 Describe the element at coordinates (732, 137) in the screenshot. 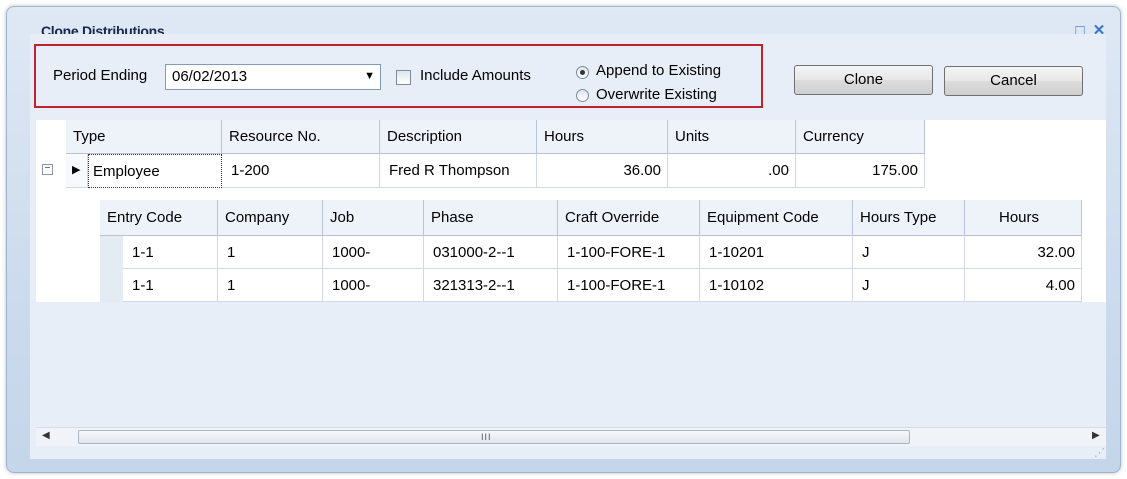

I see `column-header-units: Units` at that location.